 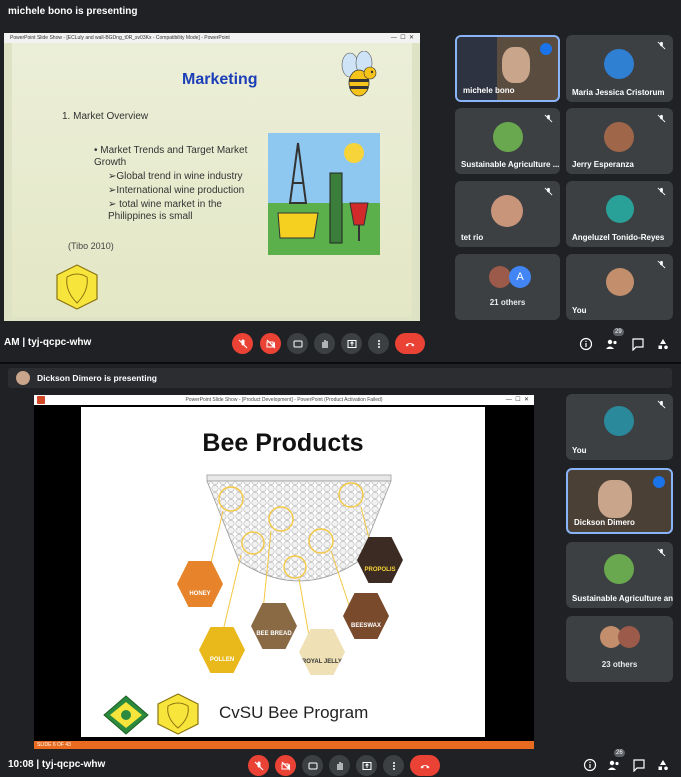 I want to click on people-count-badge: 29, so click(x=618, y=332).